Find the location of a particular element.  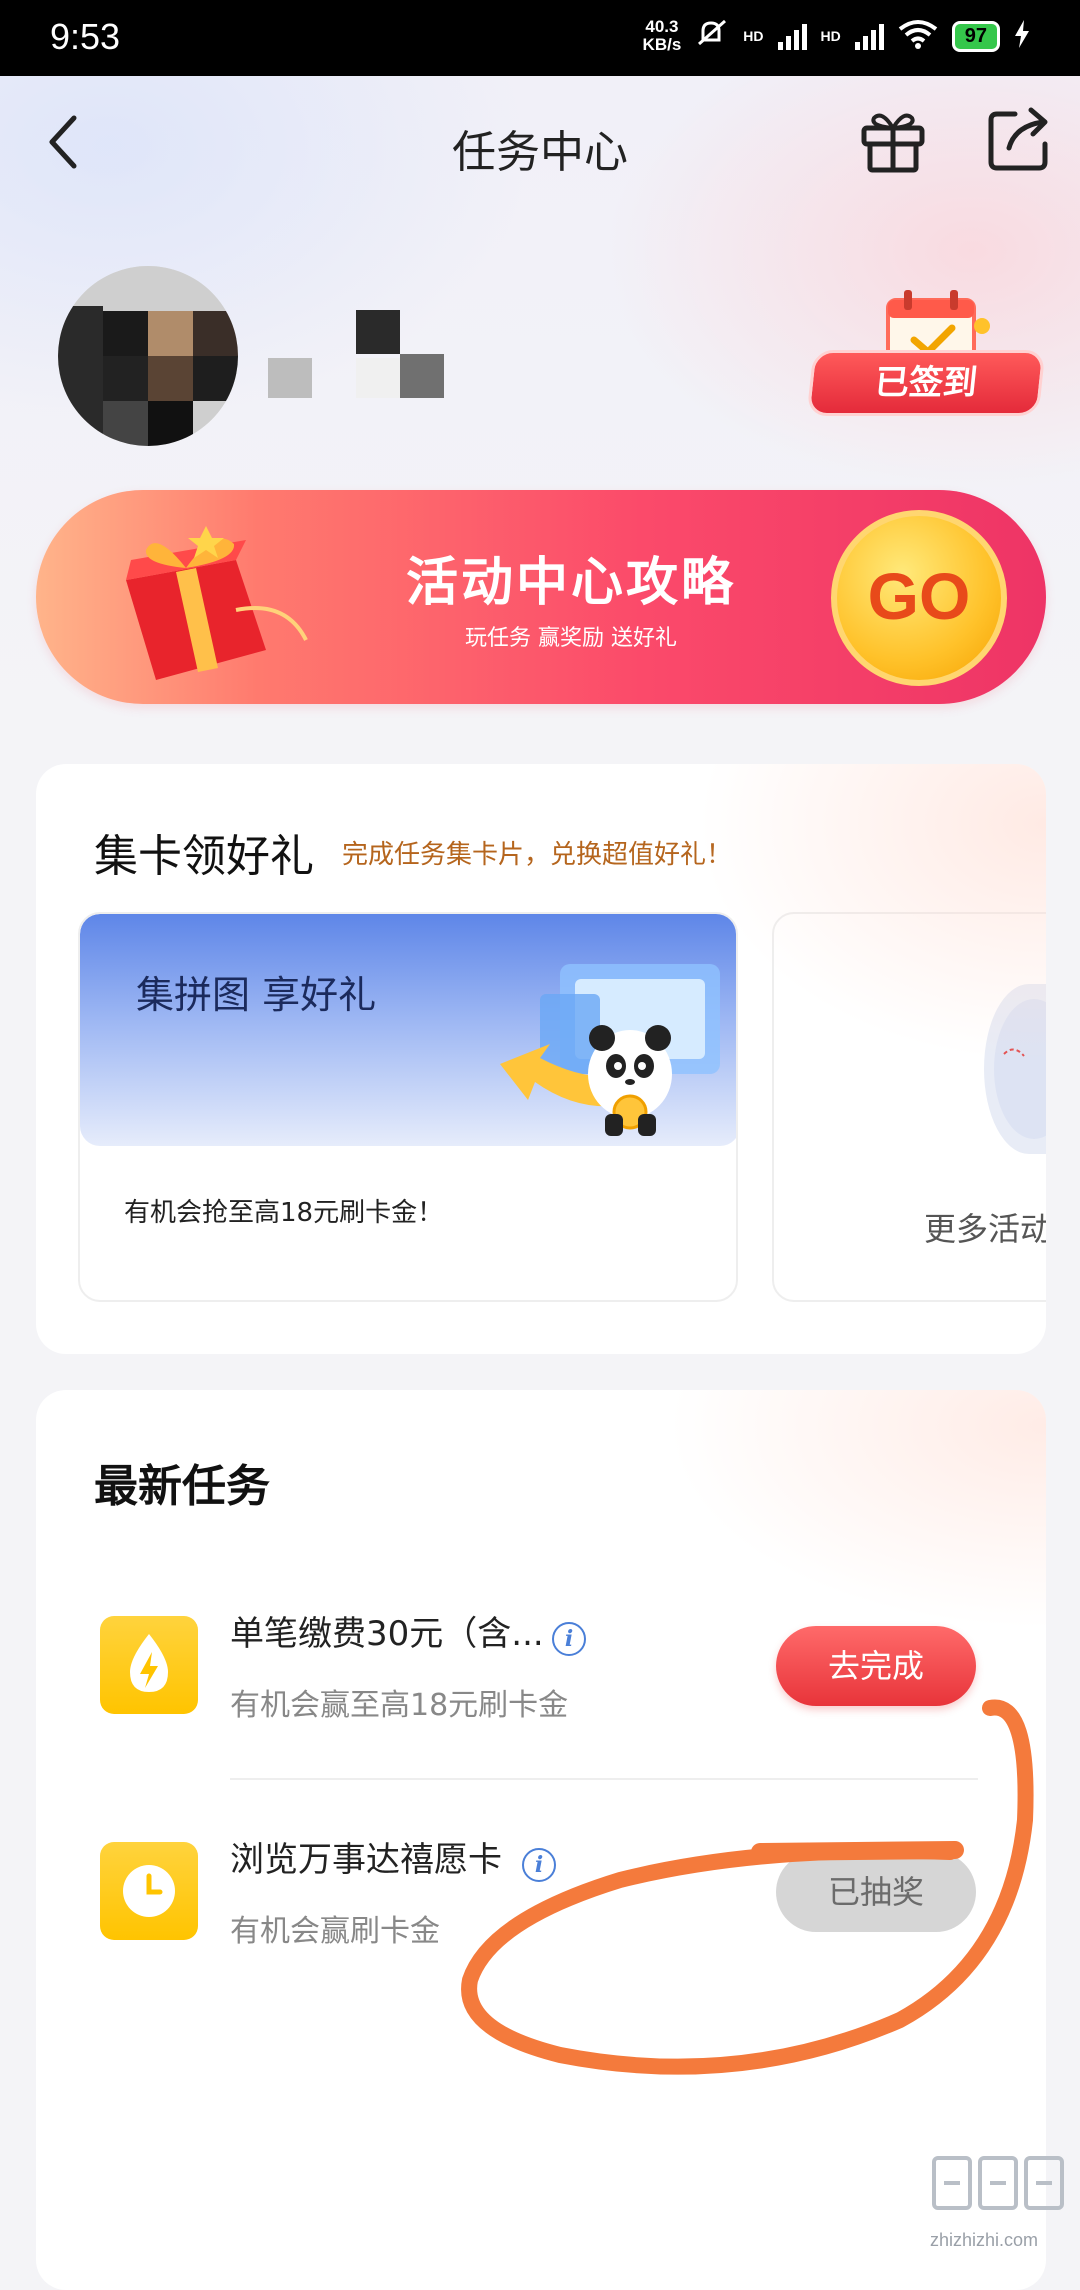

panda-illustration-icon is located at coordinates (605, 1049).